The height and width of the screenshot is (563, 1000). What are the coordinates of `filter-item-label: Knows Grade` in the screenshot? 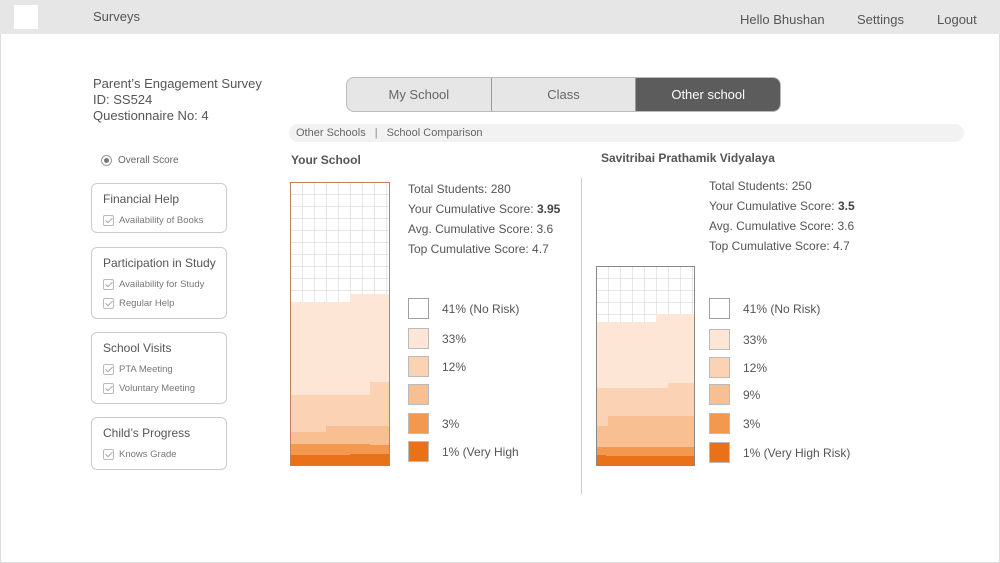 It's located at (148, 454).